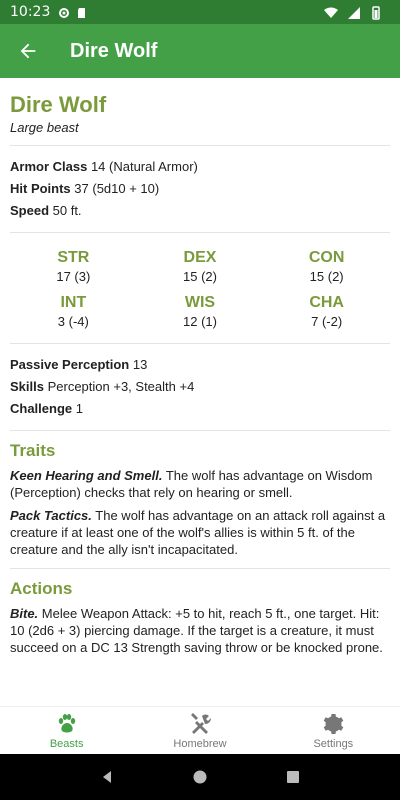 This screenshot has height=800, width=400. I want to click on ability-value: 12 (1), so click(200, 321).